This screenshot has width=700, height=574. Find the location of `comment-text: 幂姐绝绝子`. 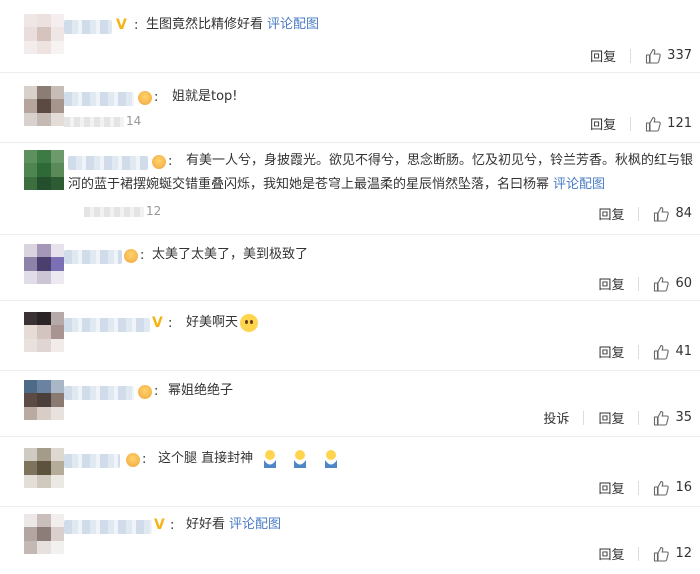

comment-text: 幂姐绝绝子 is located at coordinates (200, 391).